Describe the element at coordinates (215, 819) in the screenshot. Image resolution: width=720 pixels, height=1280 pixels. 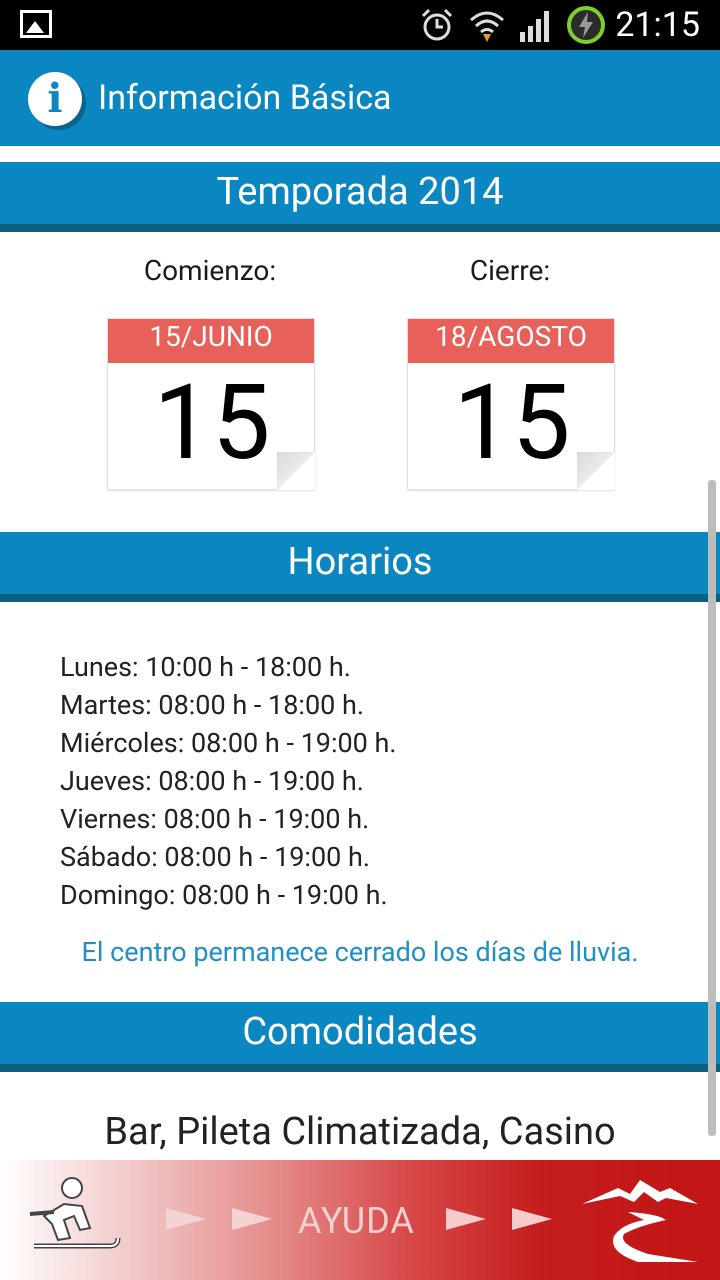
I see `schedule-row-friday: Viernes: 08:00 h - 19:00 h.` at that location.